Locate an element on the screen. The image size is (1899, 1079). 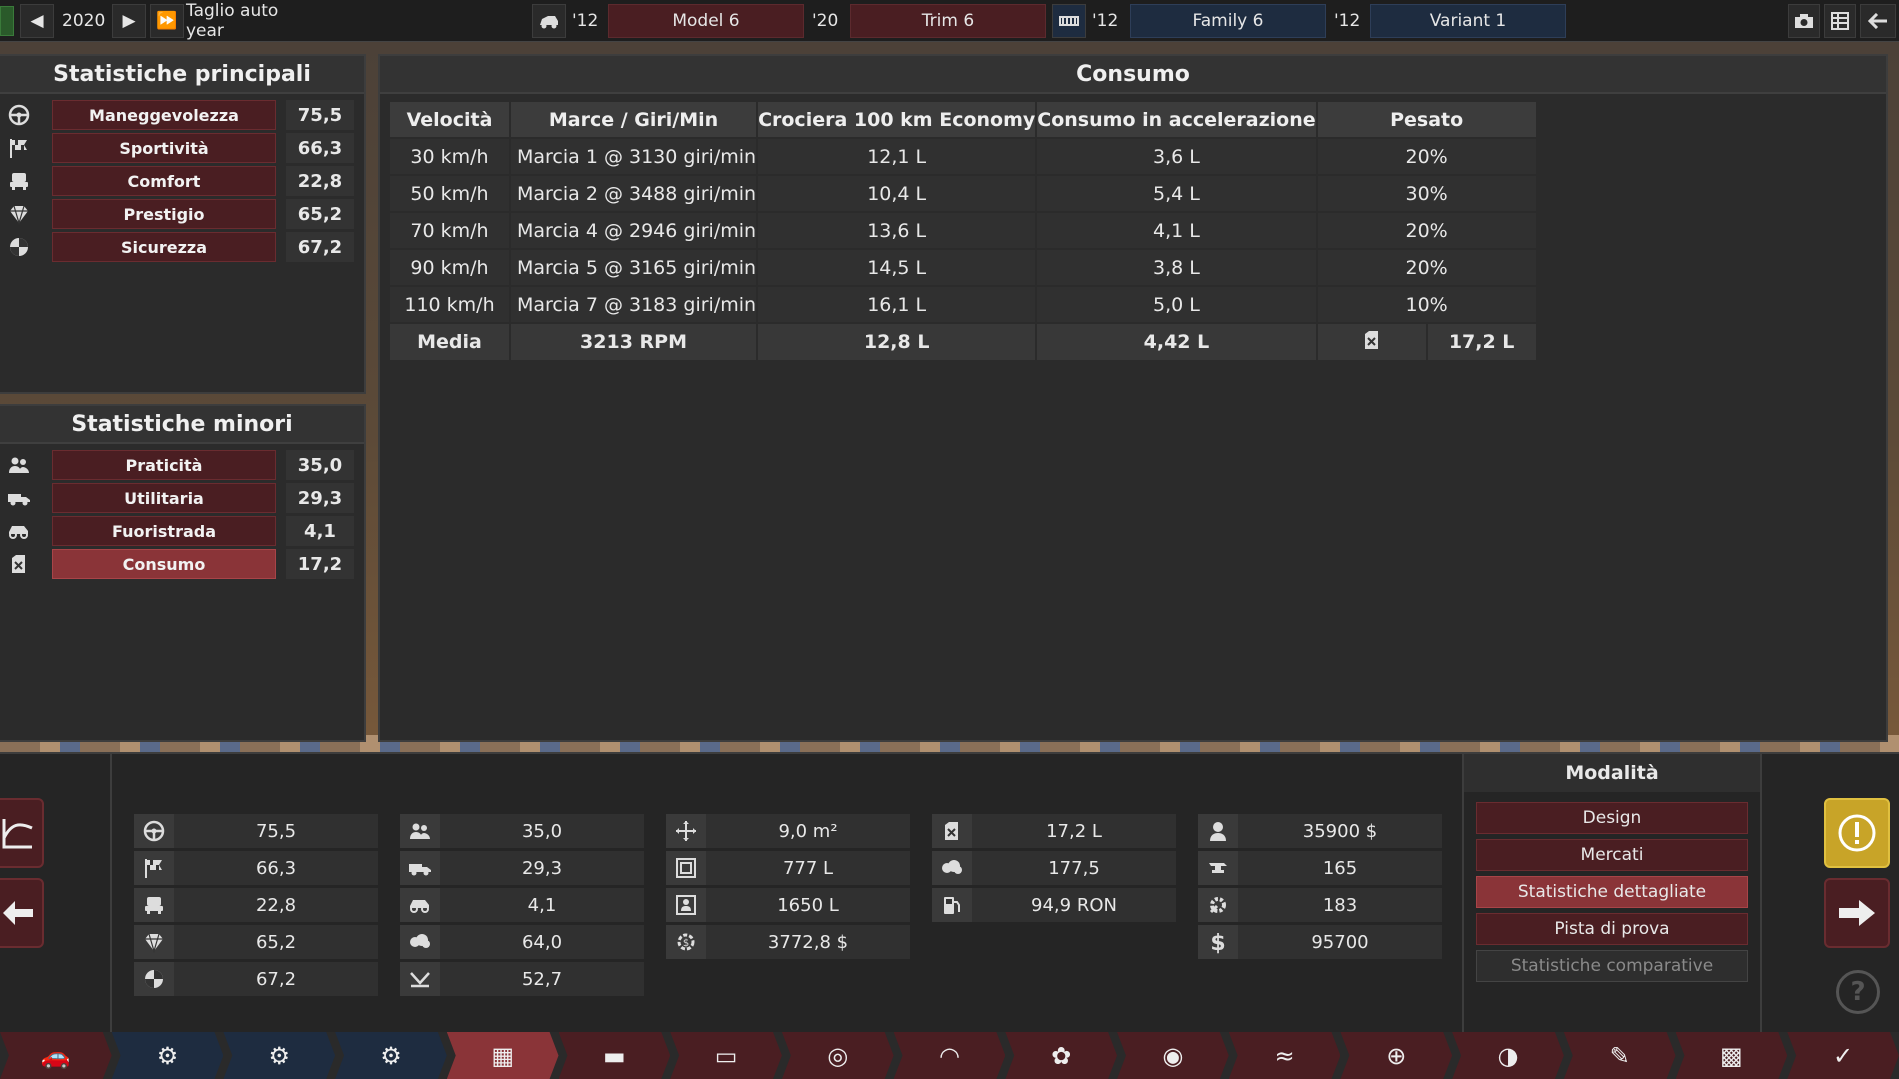
main-stat-button: Prestigio is located at coordinates (164, 214).